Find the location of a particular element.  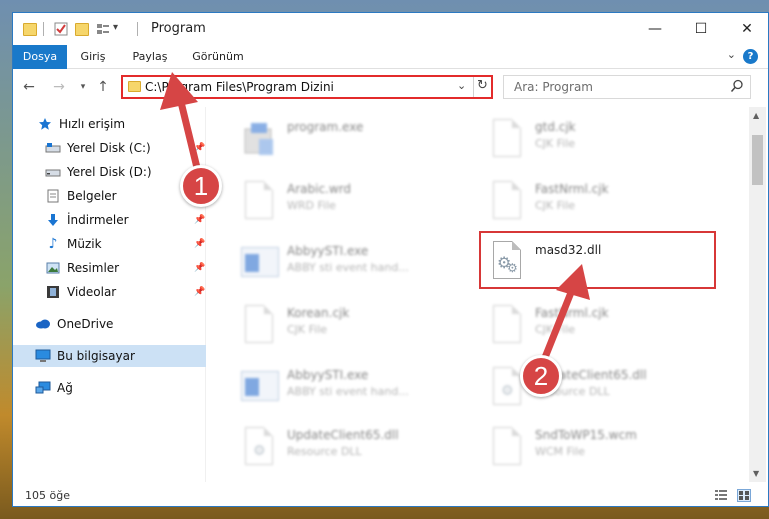

file-description: WRD File is located at coordinates (311, 205).